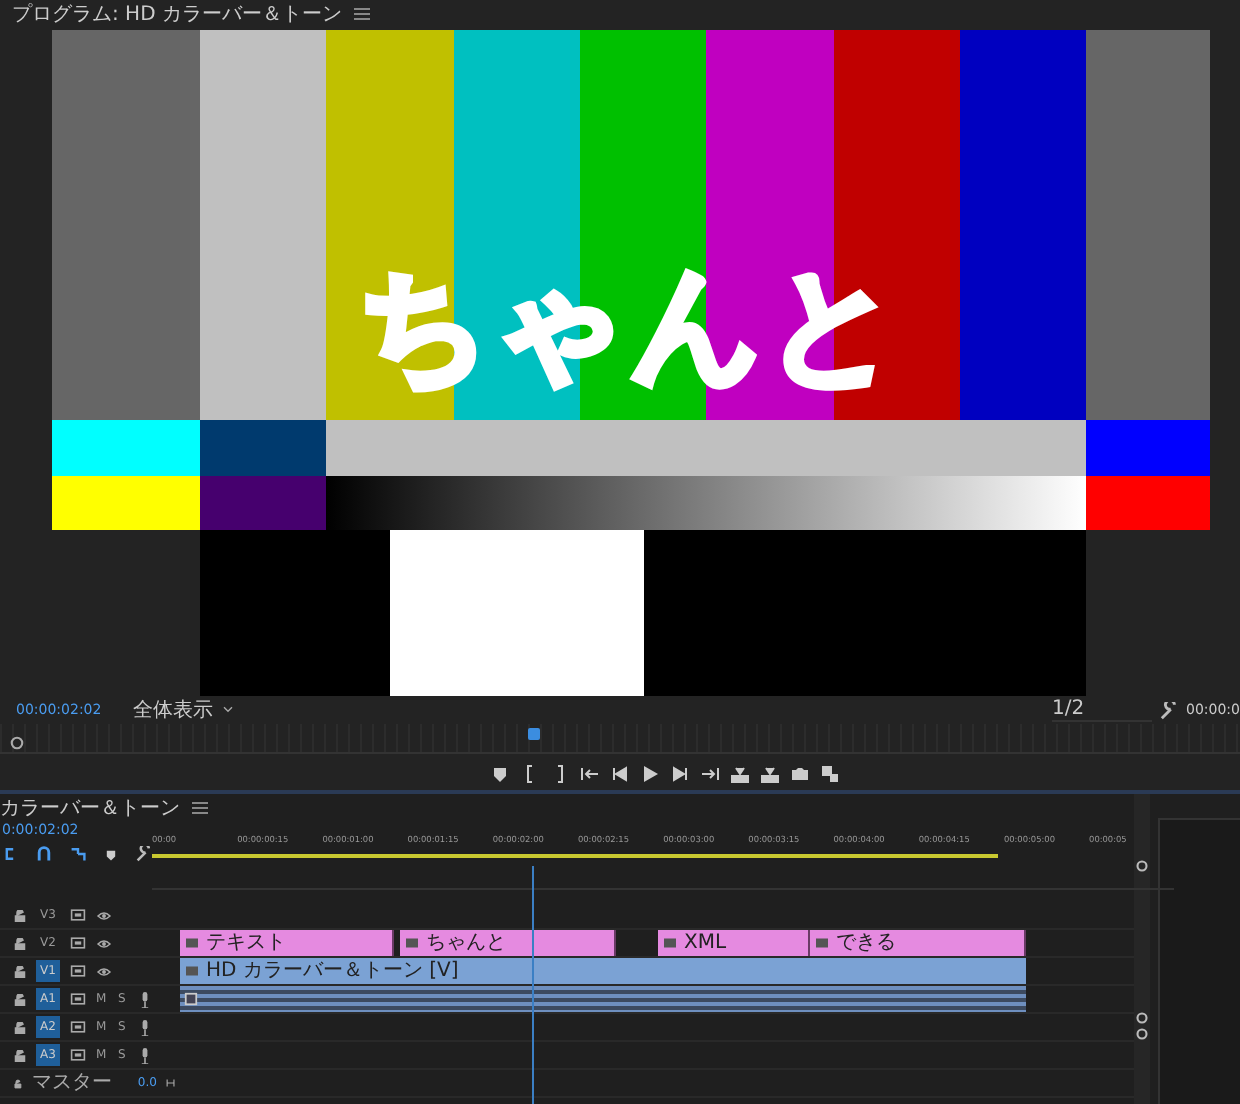 Image resolution: width=1240 pixels, height=1104 pixels. What do you see at coordinates (679, 773) in the screenshot?
I see `step-forward-icon` at bounding box center [679, 773].